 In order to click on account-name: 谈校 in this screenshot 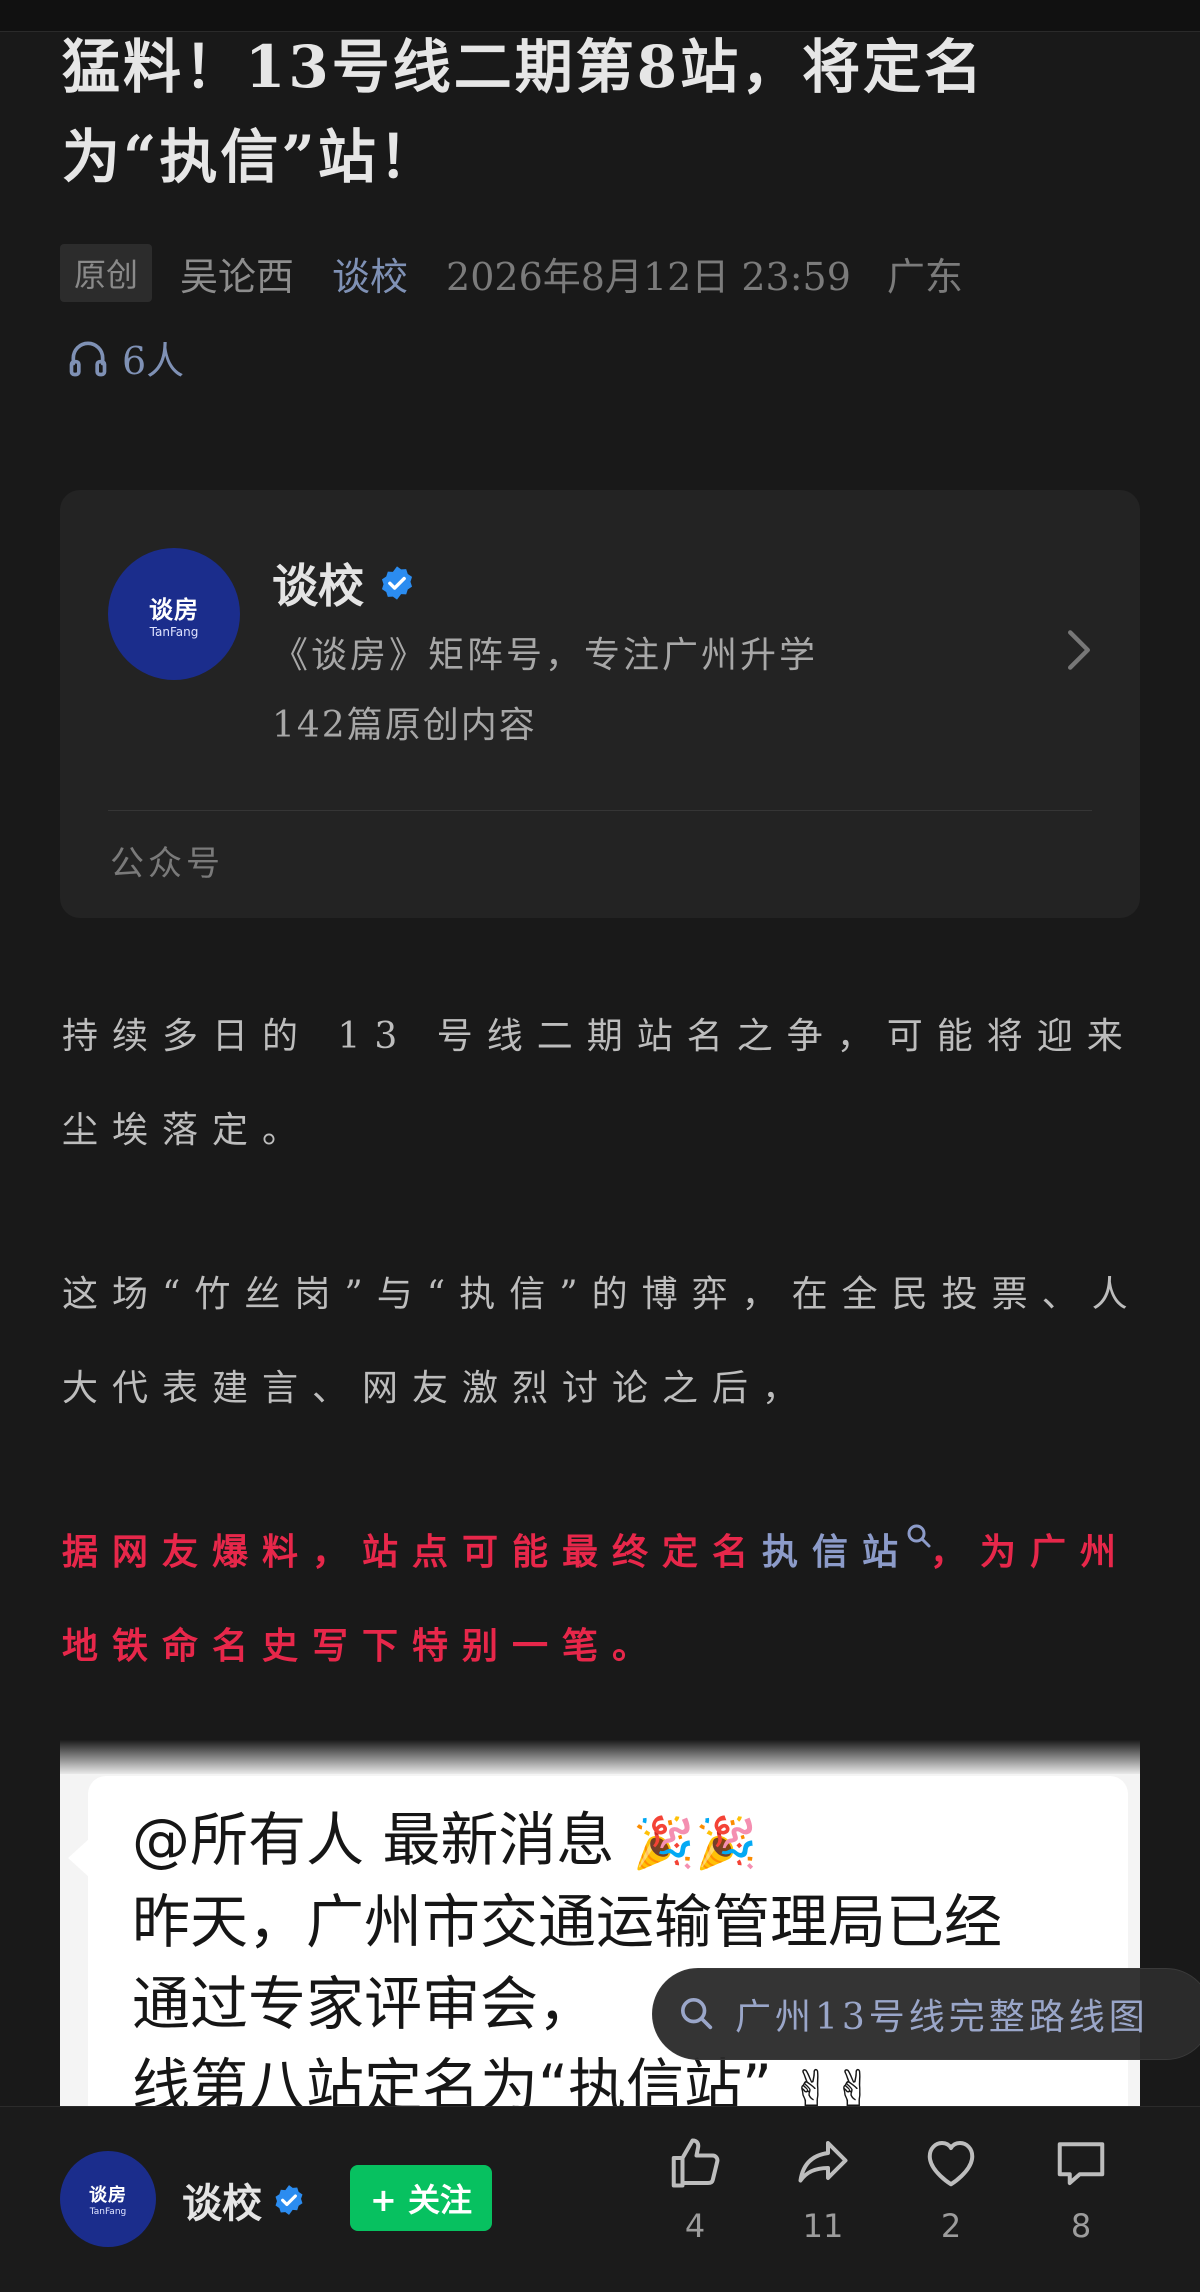, I will do `click(344, 583)`.